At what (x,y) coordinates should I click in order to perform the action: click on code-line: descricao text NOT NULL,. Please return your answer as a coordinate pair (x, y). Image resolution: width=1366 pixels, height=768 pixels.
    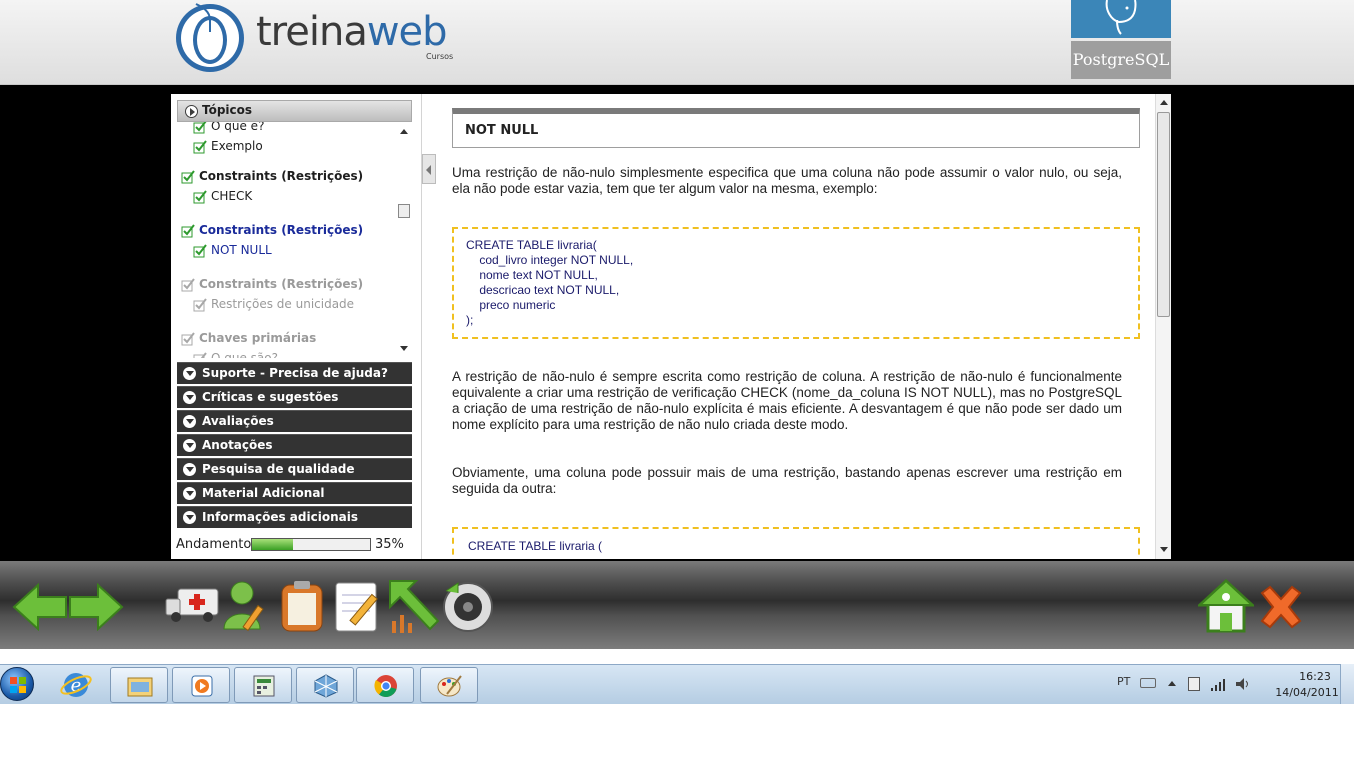
    Looking at the image, I should click on (543, 290).